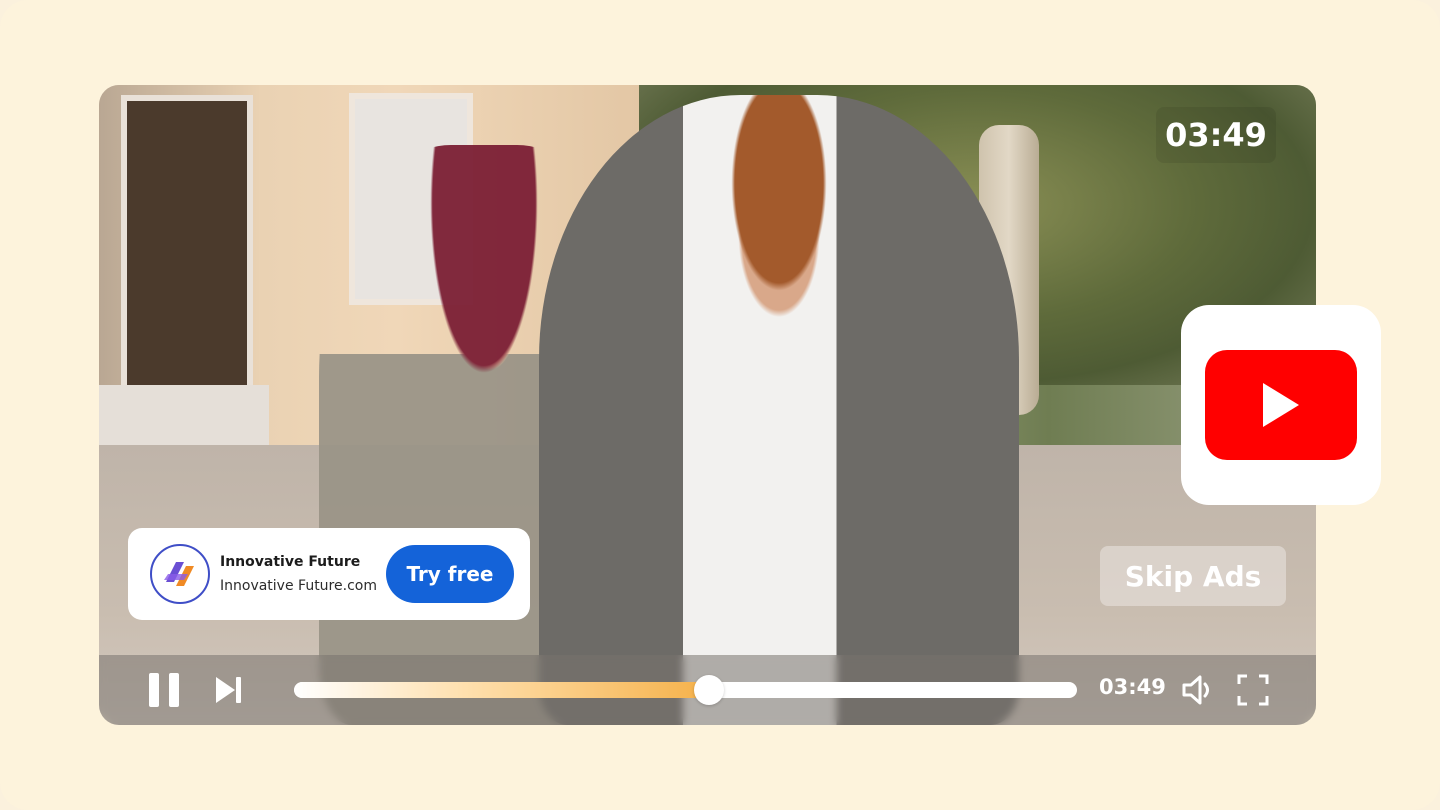 The height and width of the screenshot is (810, 1440). I want to click on fullscreen-icon, so click(1253, 690).